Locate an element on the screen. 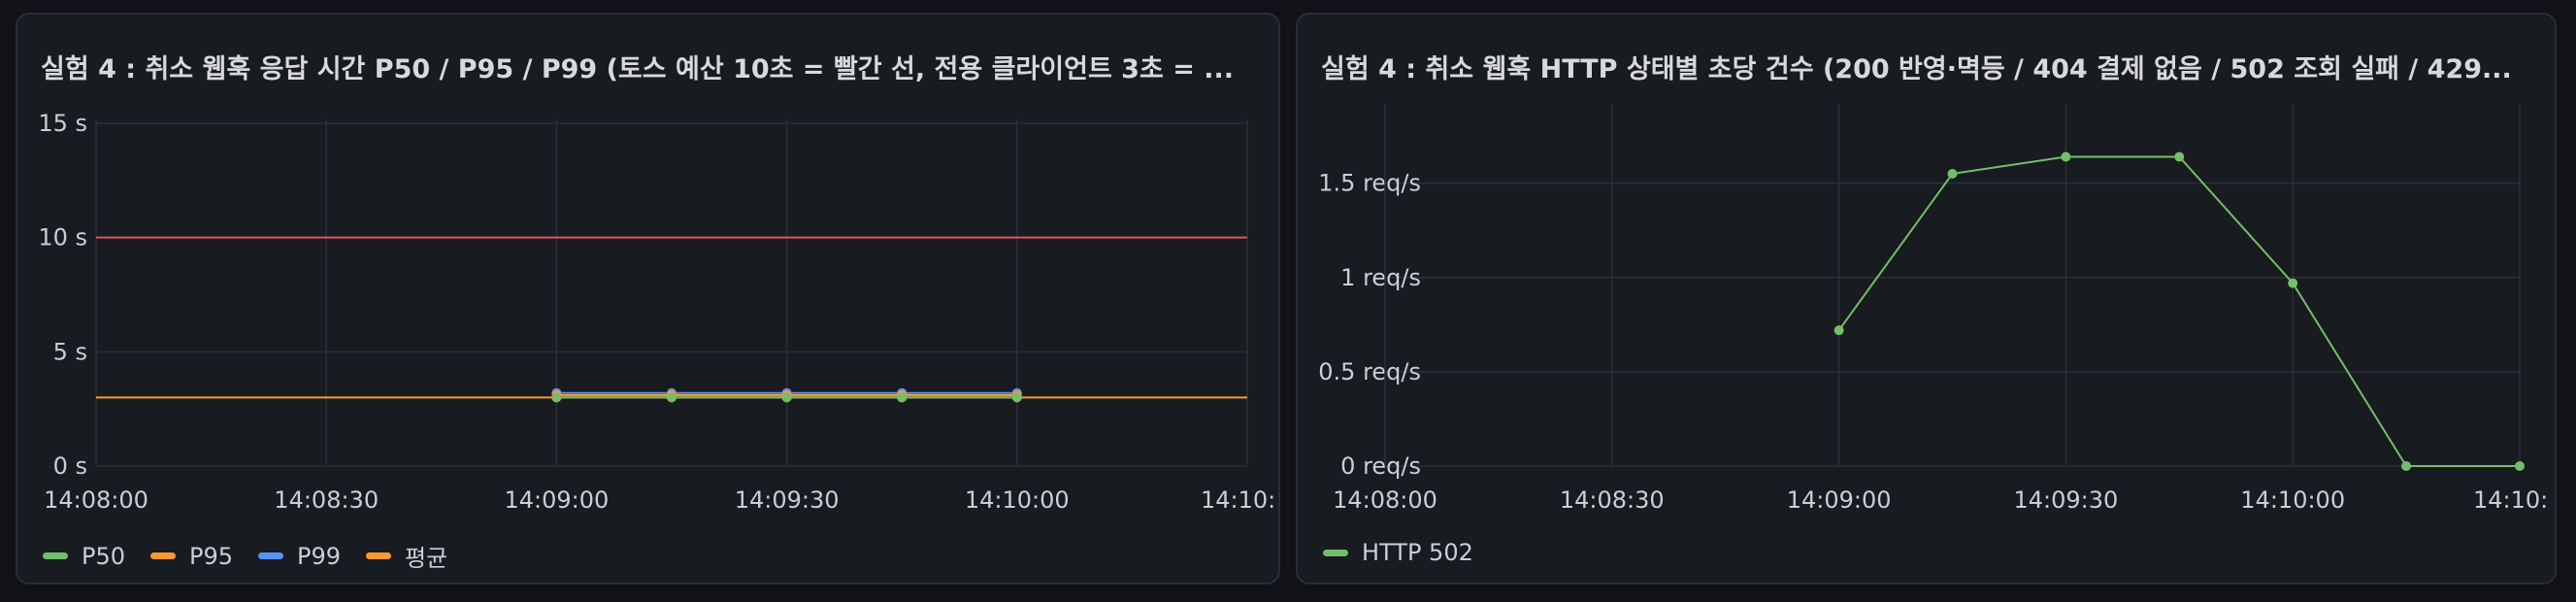 This screenshot has height=602, width=2576. legend-item: 평균 is located at coordinates (406, 556).